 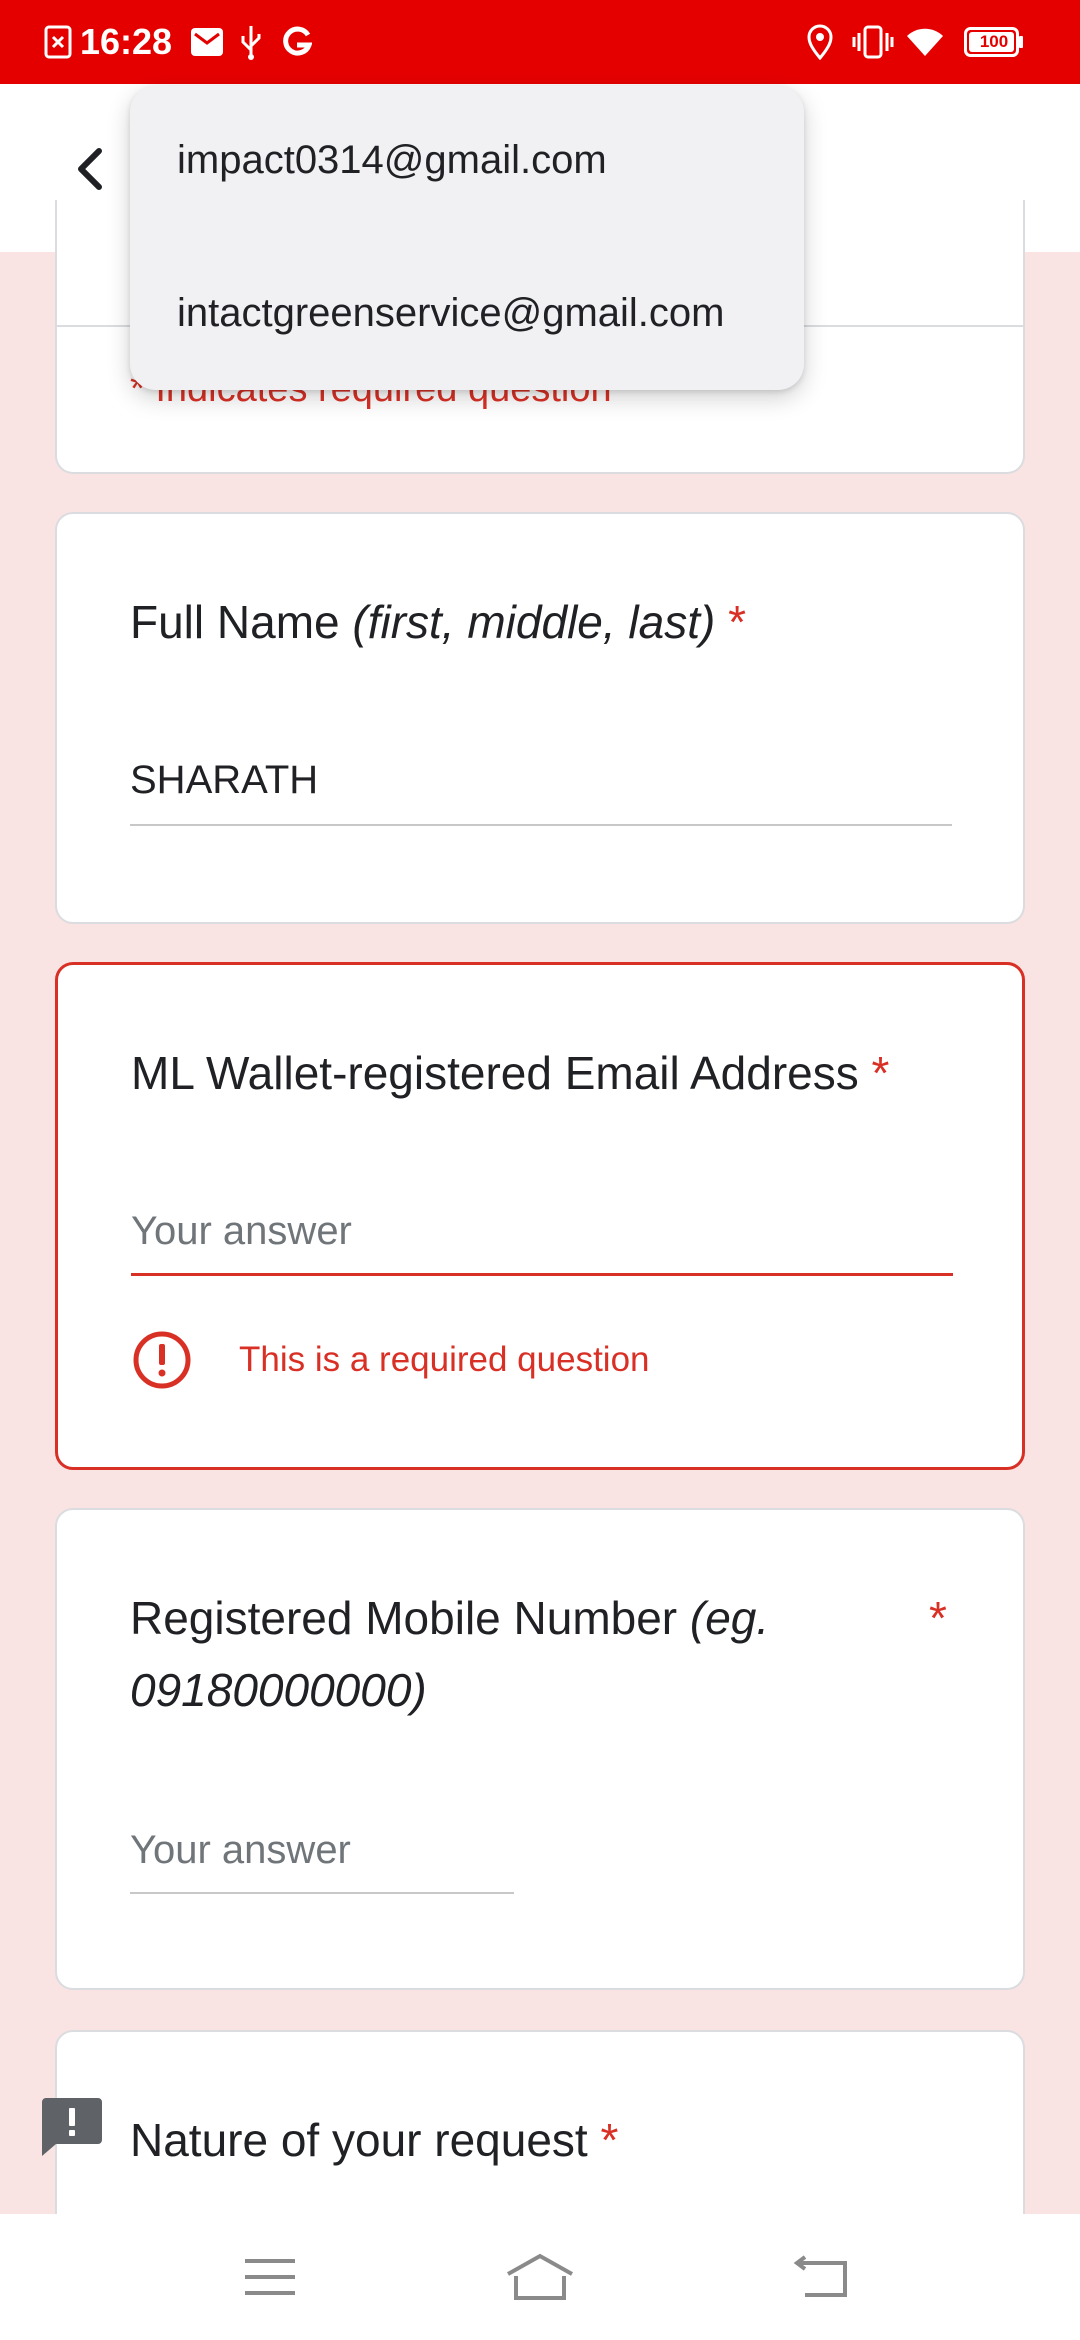 What do you see at coordinates (410, 1618) in the screenshot?
I see `question-label: Registered Mobile Number` at bounding box center [410, 1618].